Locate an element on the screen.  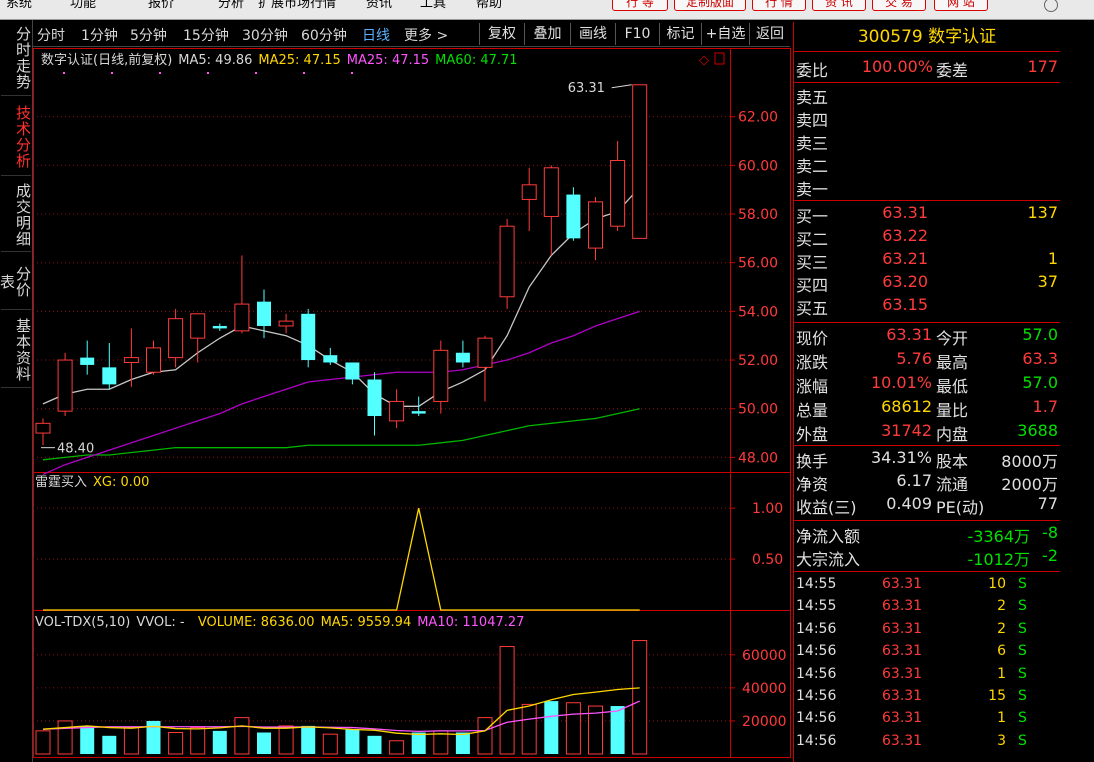
period-tab: 30分钟 is located at coordinates (265, 35).